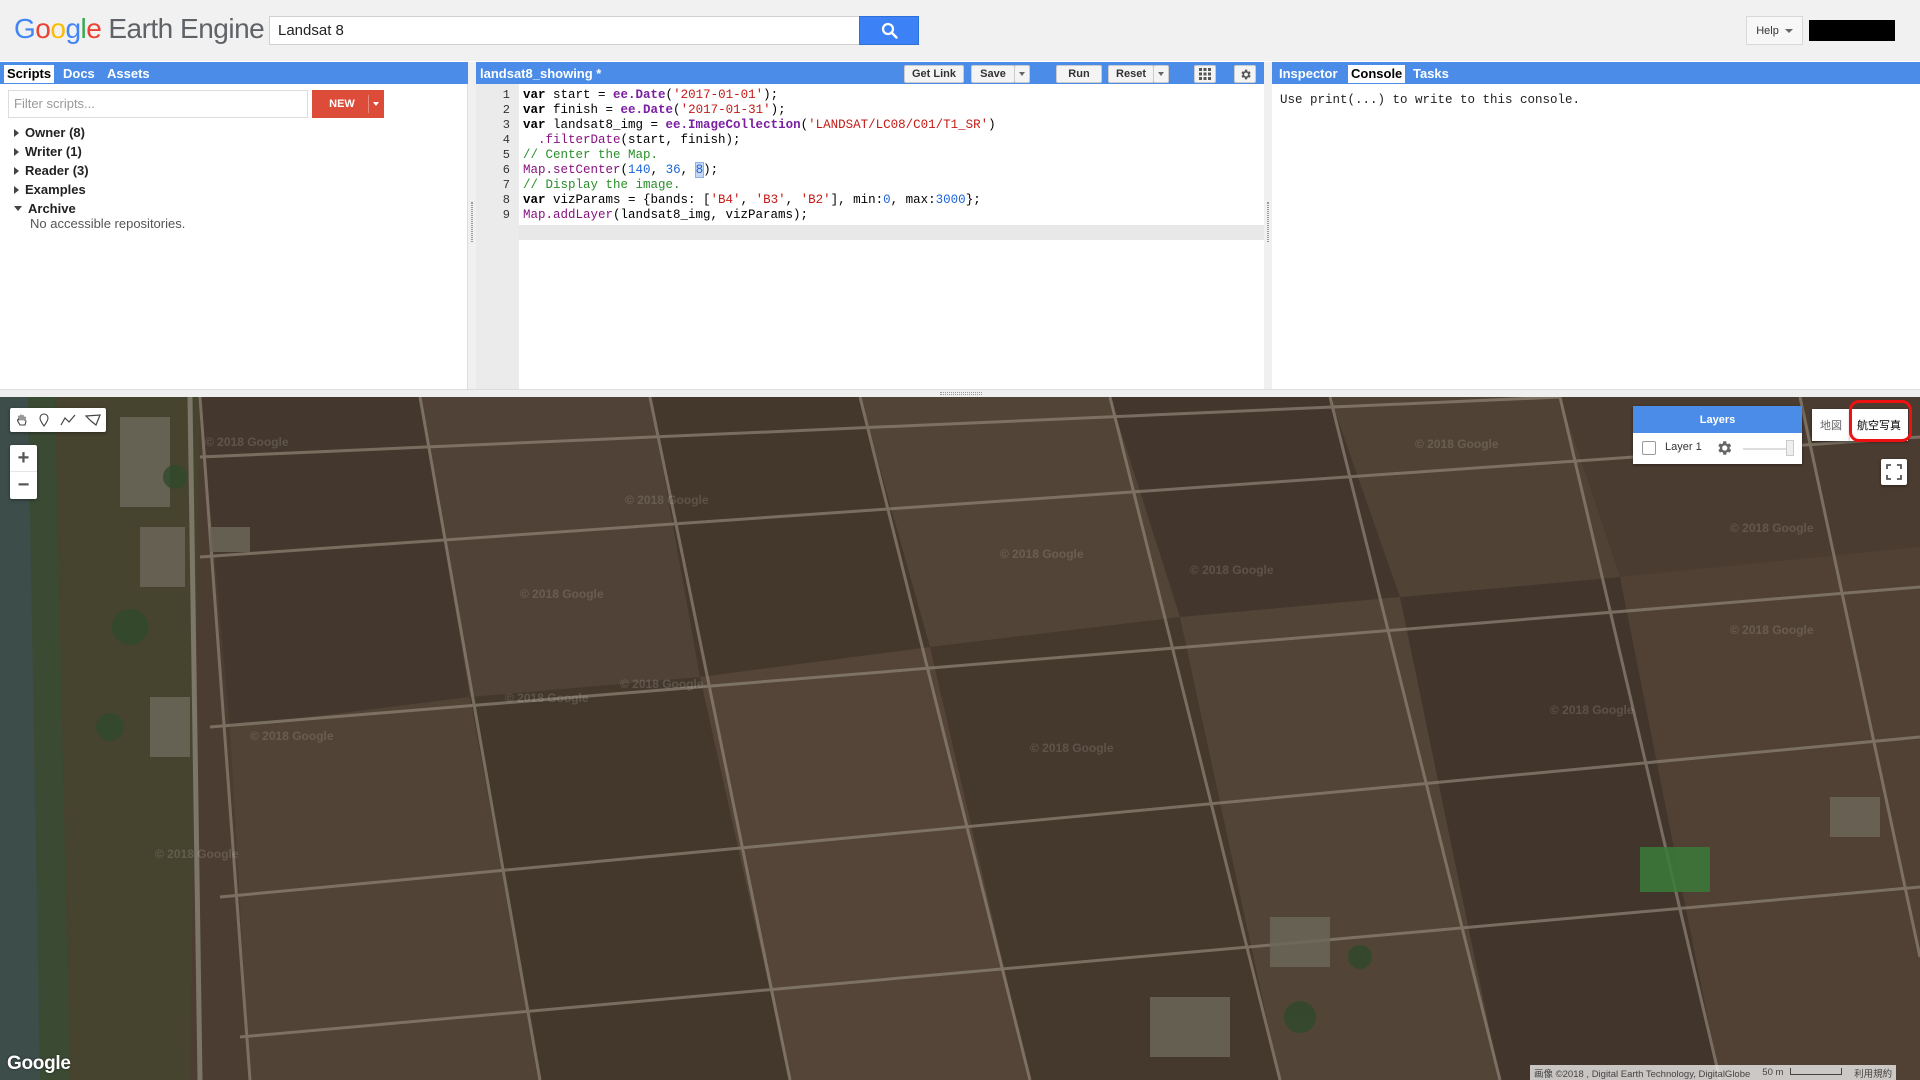  What do you see at coordinates (186, 28) in the screenshot?
I see `logo-product-name: Earth Engine` at bounding box center [186, 28].